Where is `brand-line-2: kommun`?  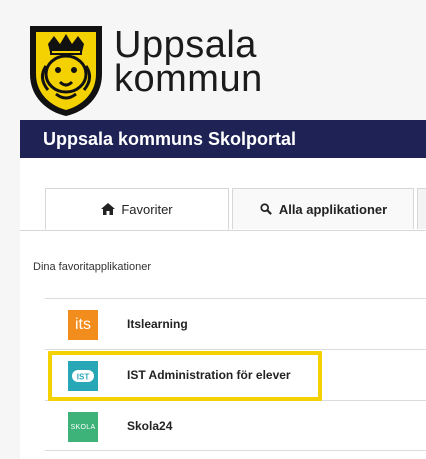
brand-line-2: kommun is located at coordinates (188, 79).